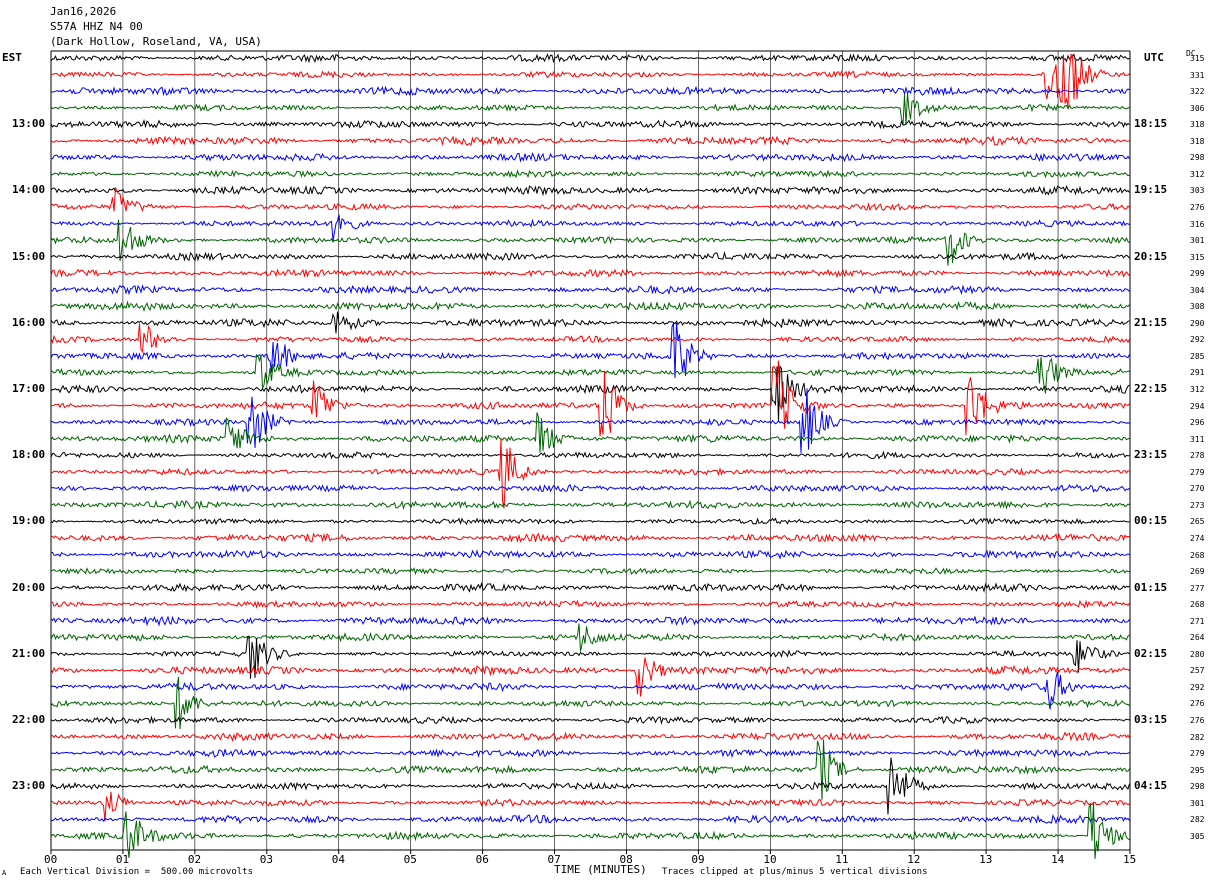  What do you see at coordinates (600, 869) in the screenshot?
I see `x-axis-label: TIME (MINUTES)` at bounding box center [600, 869].